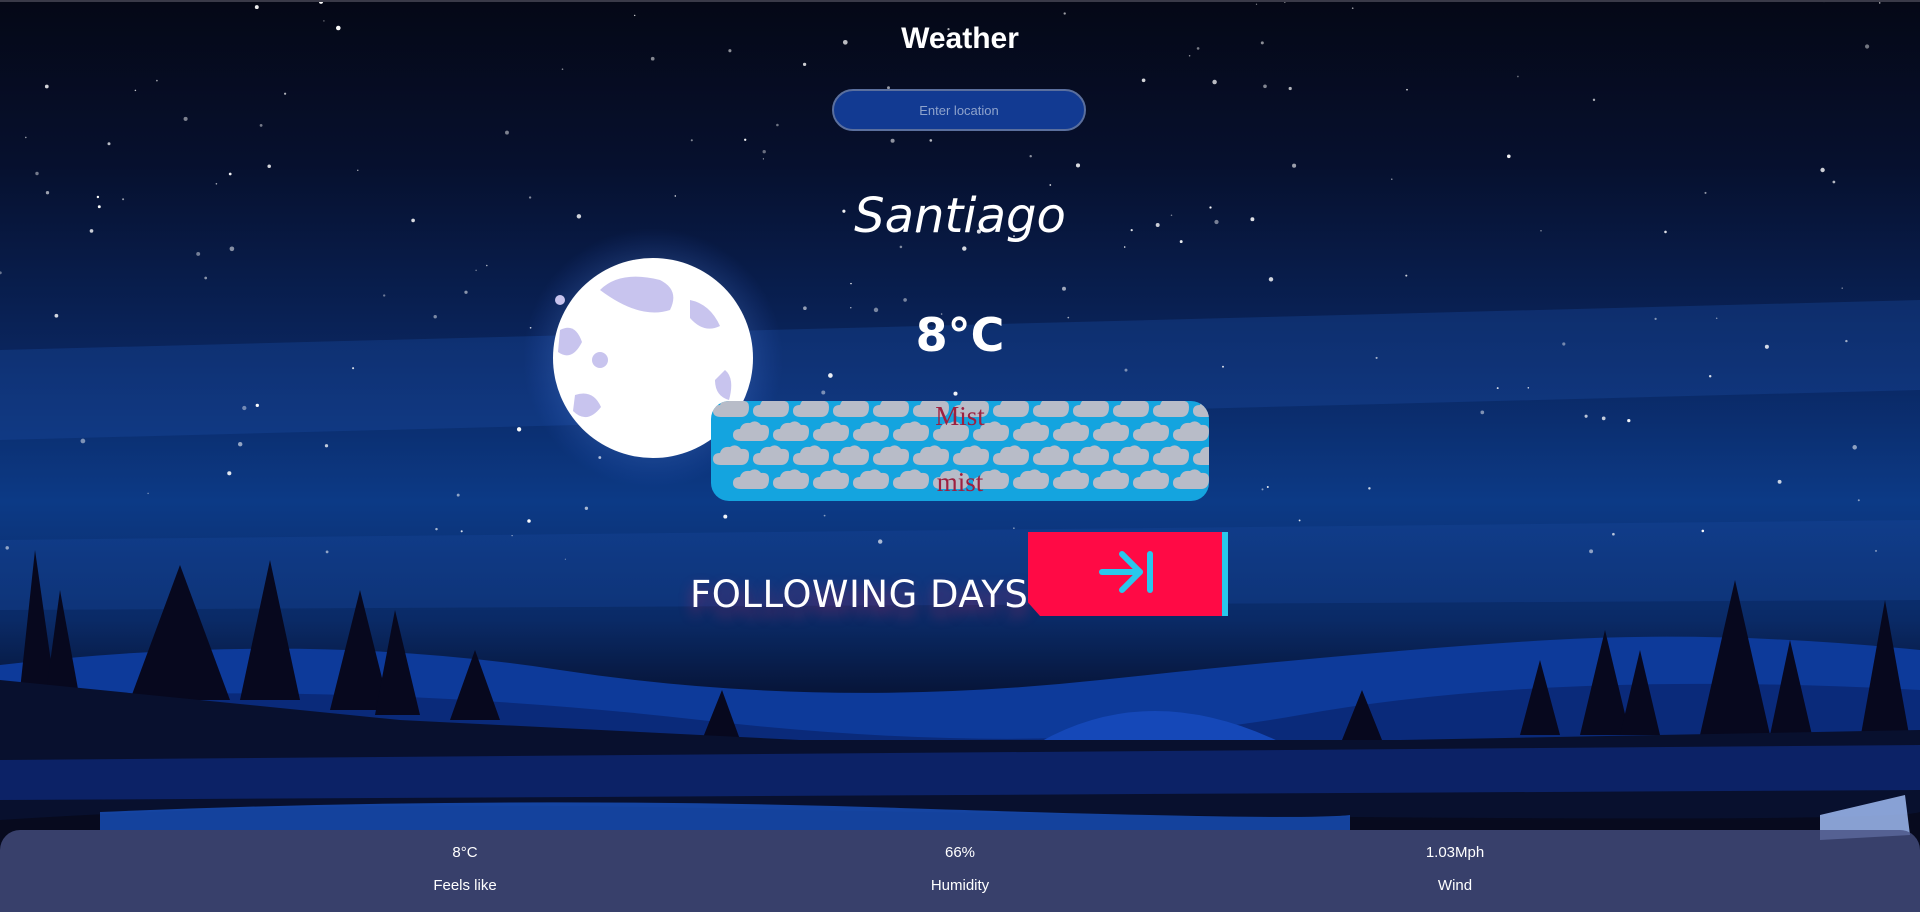  Describe the element at coordinates (465, 885) in the screenshot. I see `feels-like-label: Feels like` at that location.